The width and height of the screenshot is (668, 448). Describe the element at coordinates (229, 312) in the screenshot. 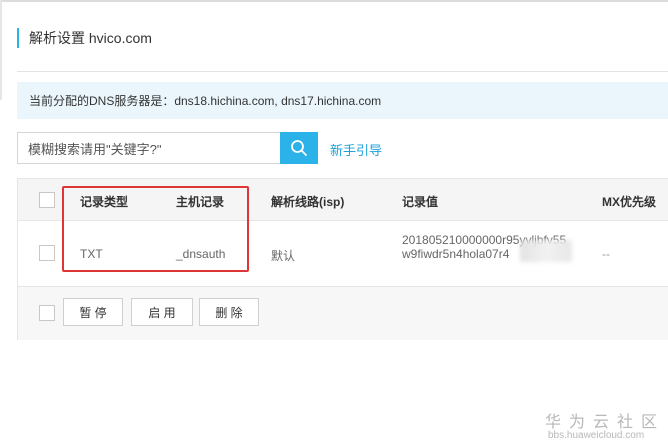

I see `delete-button: 删 除` at that location.